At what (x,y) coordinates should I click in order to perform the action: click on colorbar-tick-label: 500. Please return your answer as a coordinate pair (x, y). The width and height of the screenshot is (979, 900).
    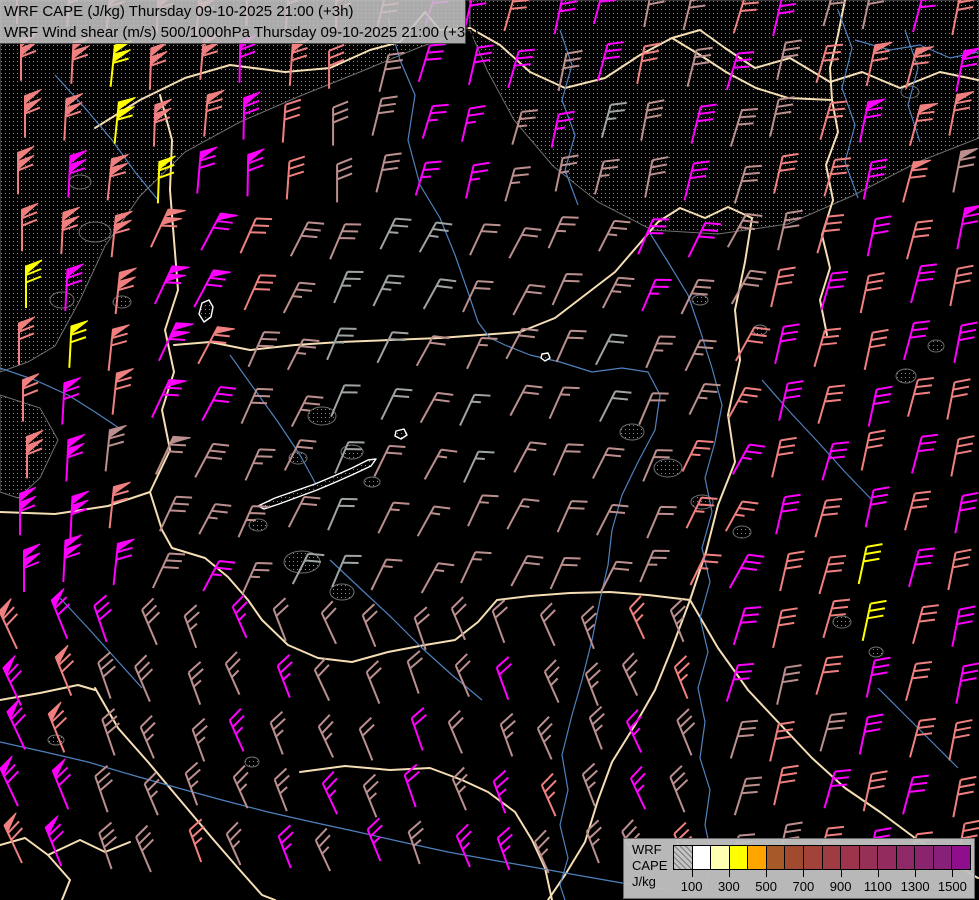
    Looking at the image, I should click on (766, 886).